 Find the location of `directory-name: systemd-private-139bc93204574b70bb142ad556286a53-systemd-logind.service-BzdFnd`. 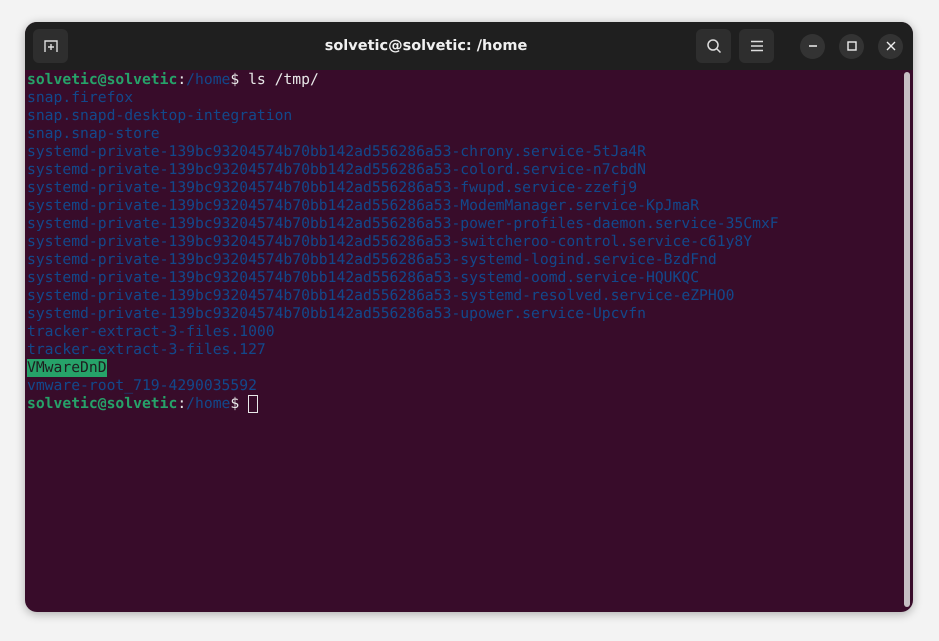

directory-name: systemd-private-139bc93204574b70bb142ad556286a53-systemd-logind.service-BzdFnd is located at coordinates (372, 260).